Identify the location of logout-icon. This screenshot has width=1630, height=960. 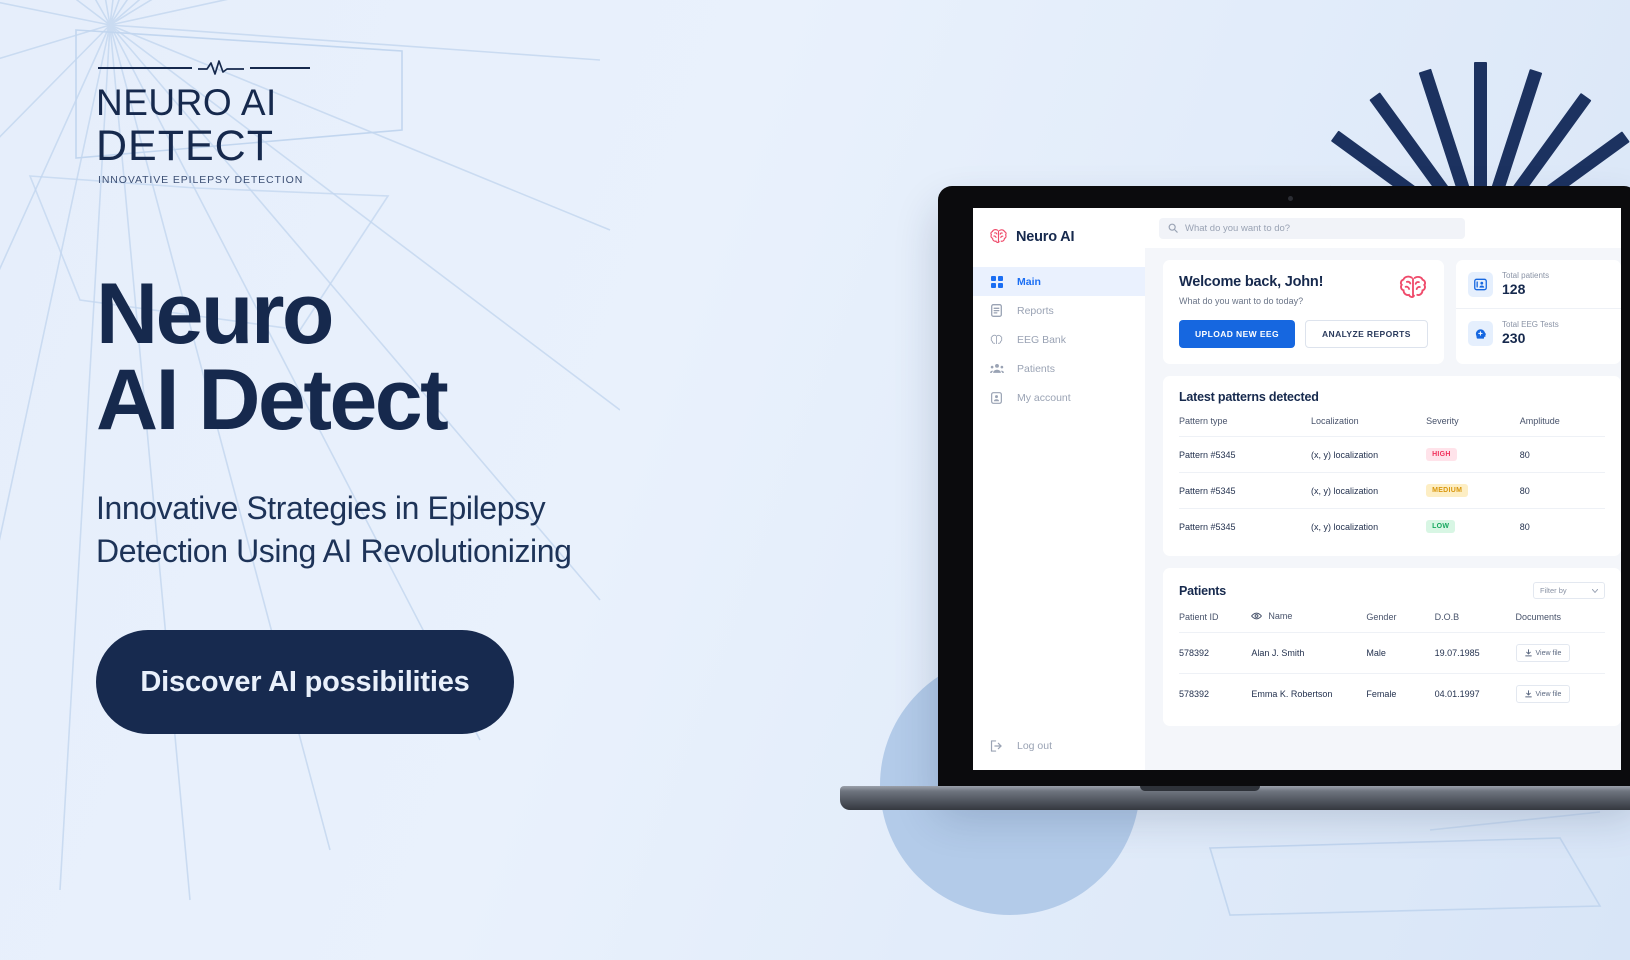
(996, 746).